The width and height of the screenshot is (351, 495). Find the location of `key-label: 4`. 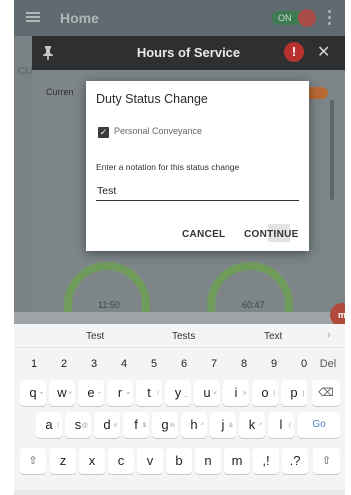

key-label: 4 is located at coordinates (124, 364).